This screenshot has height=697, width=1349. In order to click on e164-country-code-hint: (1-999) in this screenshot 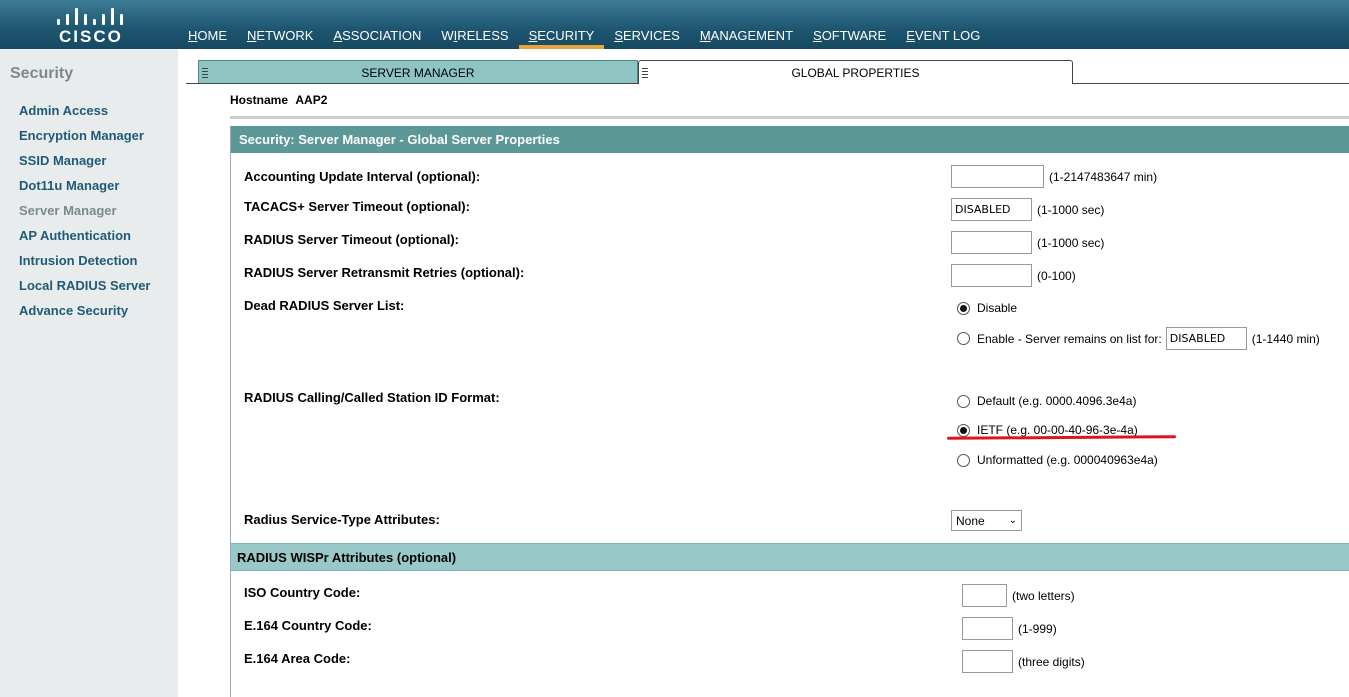, I will do `click(1037, 628)`.